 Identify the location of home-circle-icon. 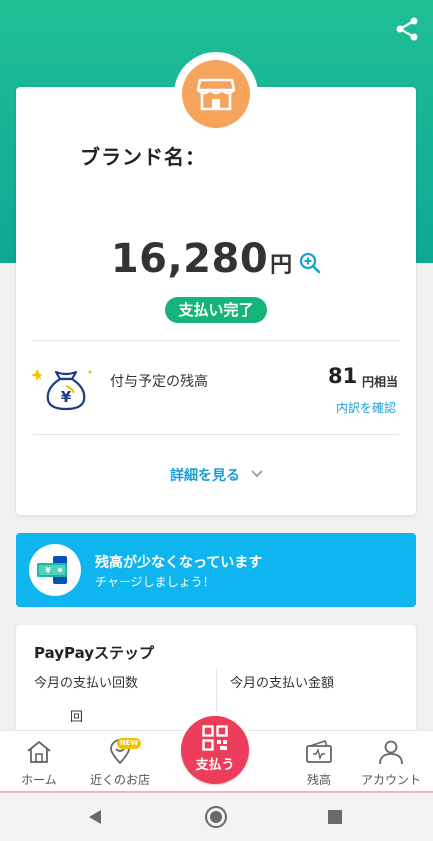
(216, 817).